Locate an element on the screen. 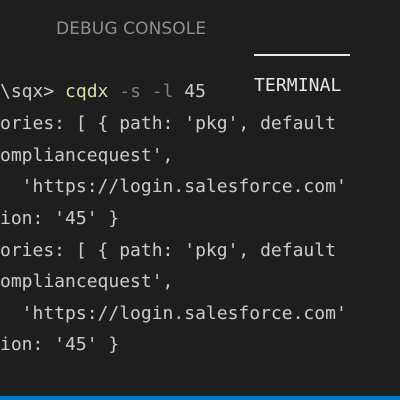 Image resolution: width=400 pixels, height=400 pixels. command-name: cqdx is located at coordinates (87, 91).